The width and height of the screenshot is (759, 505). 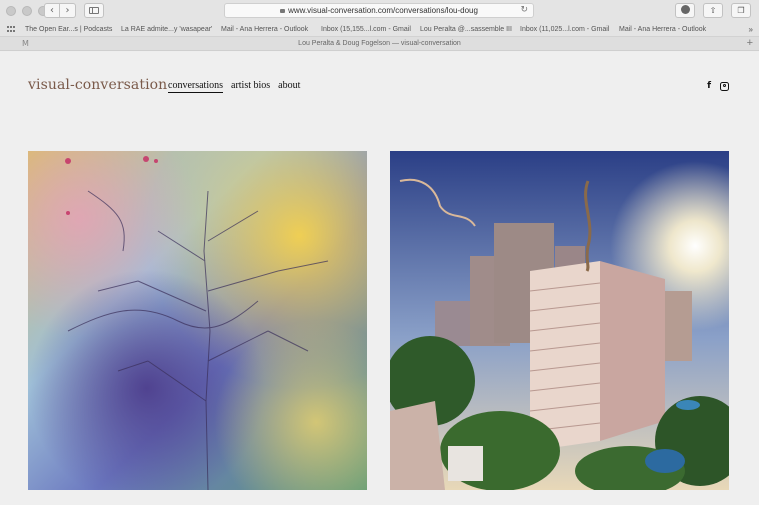 I want to click on tabs-icon: ❐, so click(x=741, y=10).